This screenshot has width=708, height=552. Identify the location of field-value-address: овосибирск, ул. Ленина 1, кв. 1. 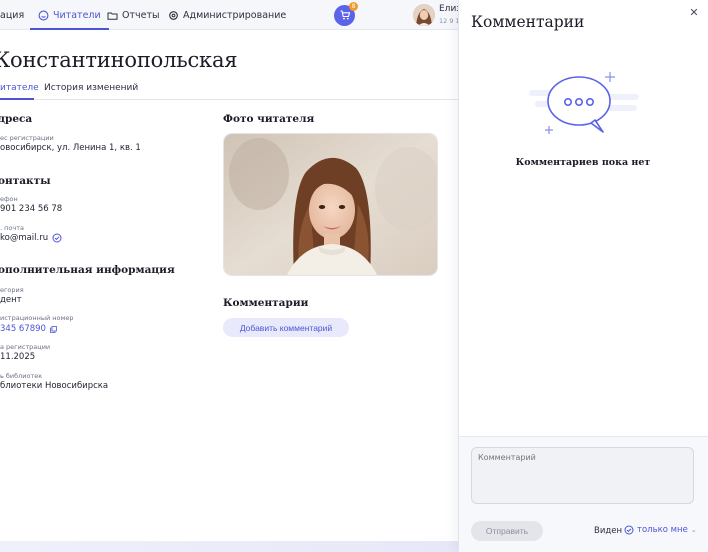
(70, 148).